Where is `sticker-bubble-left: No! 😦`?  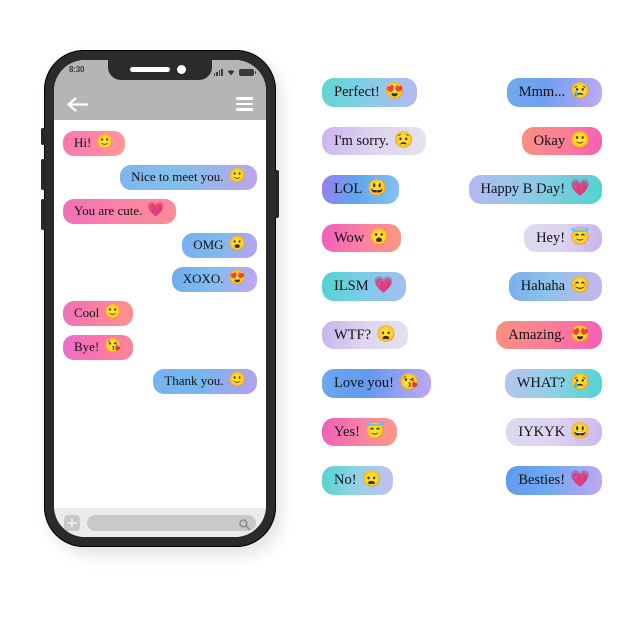
sticker-bubble-left: No! 😦 is located at coordinates (358, 480).